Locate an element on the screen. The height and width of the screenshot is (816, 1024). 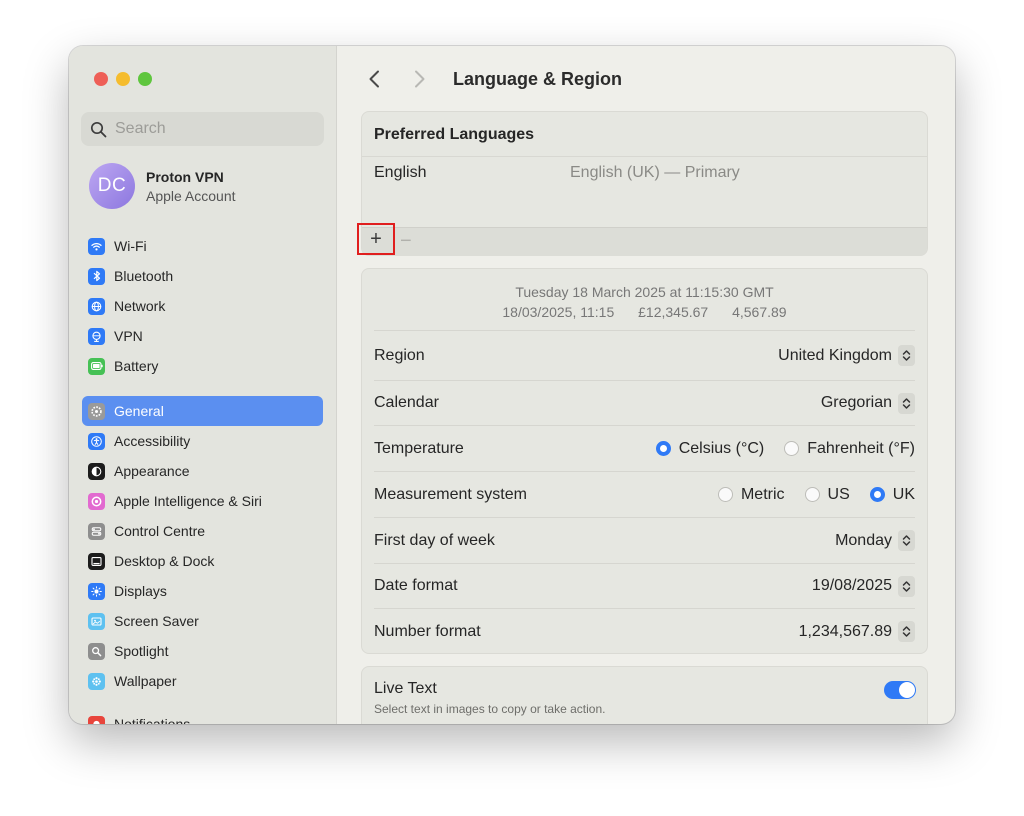
number-format-label: Number format is located at coordinates (427, 631).